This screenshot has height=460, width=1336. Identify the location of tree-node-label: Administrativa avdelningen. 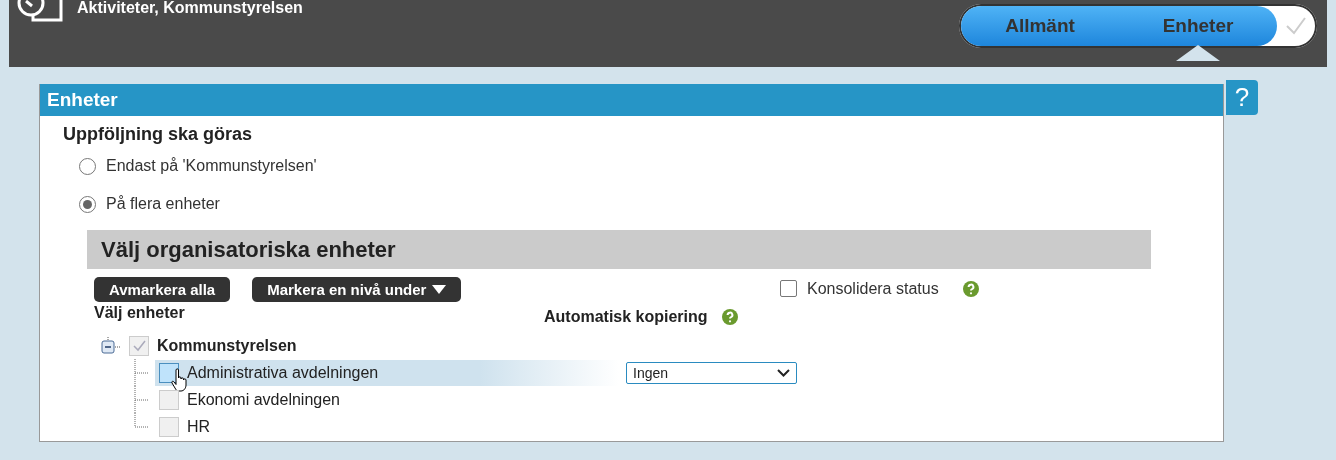
(283, 372).